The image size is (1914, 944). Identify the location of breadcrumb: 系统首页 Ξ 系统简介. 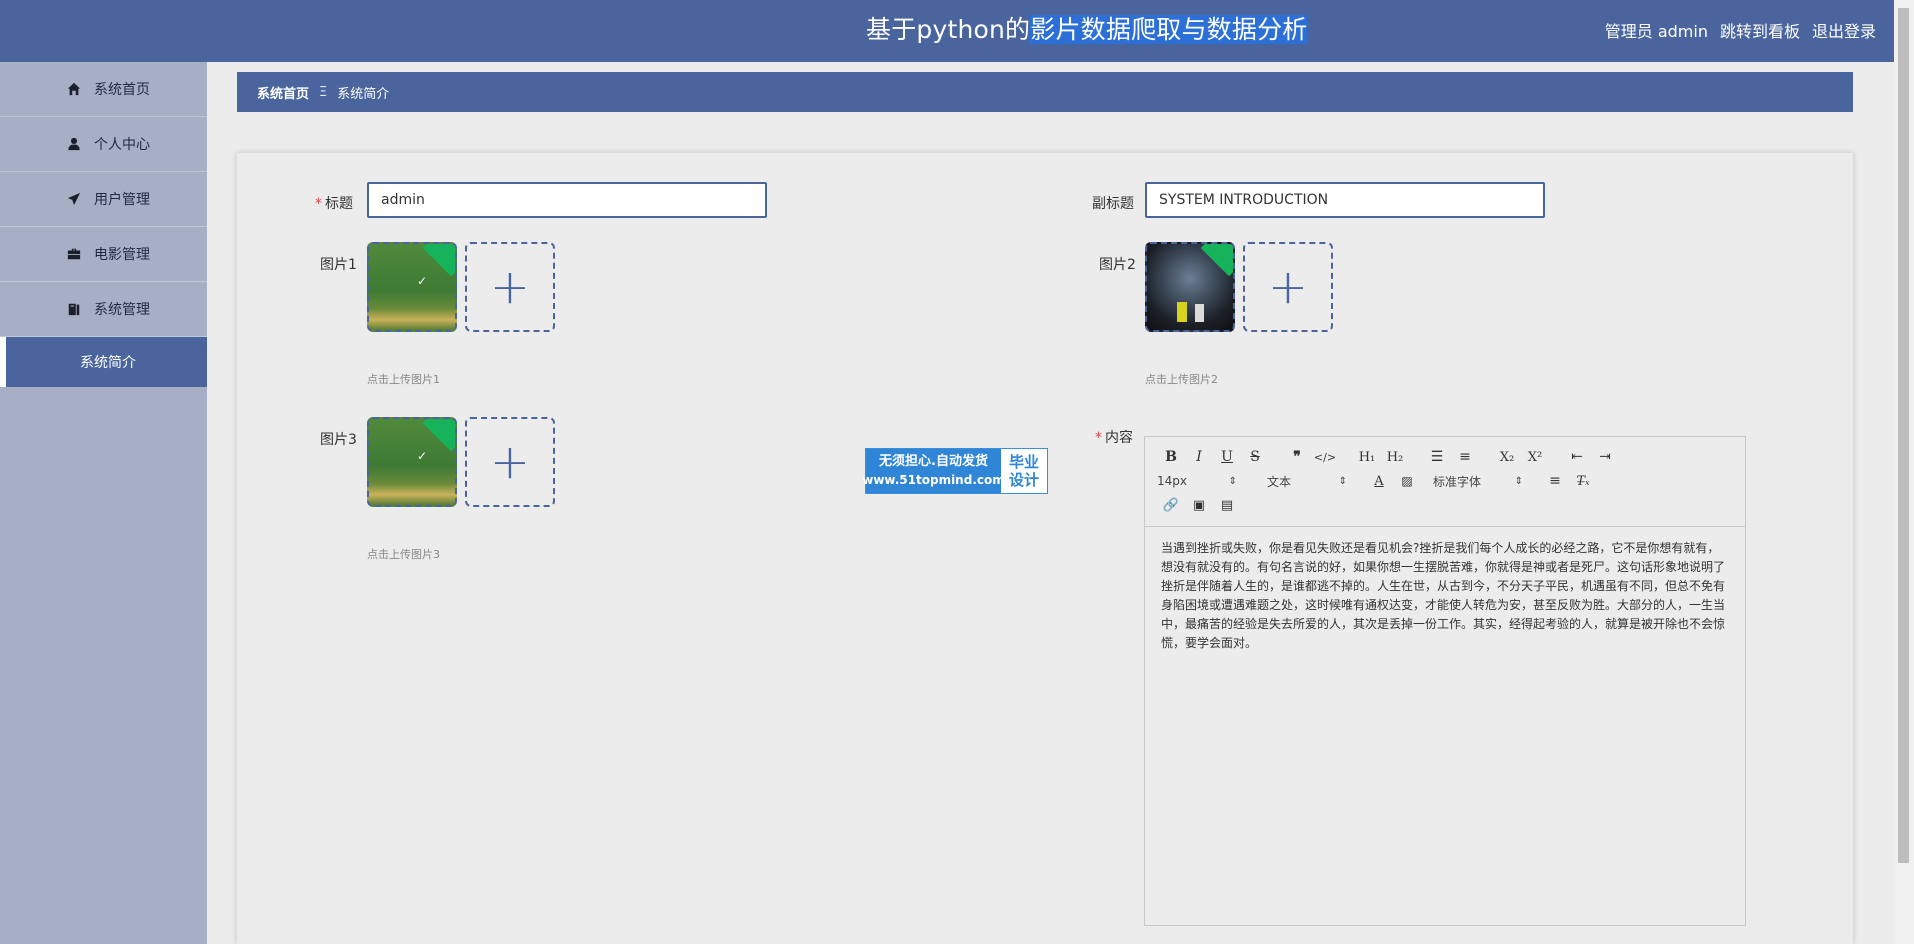
(1045, 92).